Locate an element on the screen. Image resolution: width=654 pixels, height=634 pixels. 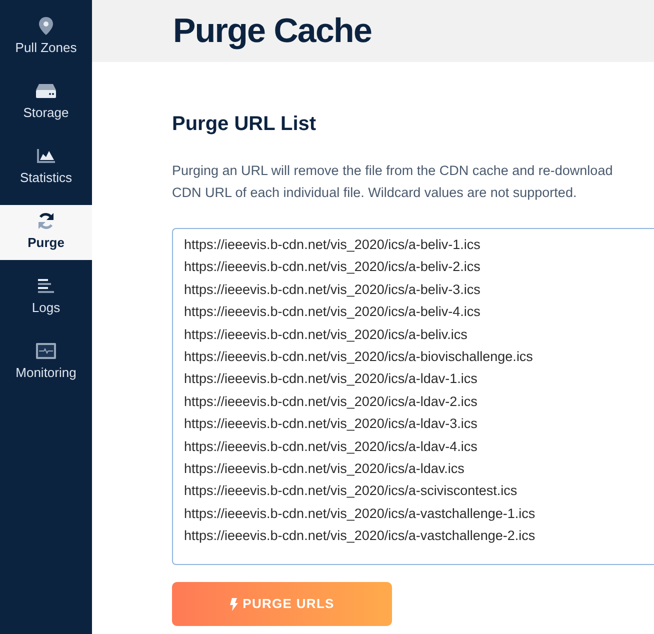
area-chart-icon is located at coordinates (46, 156).